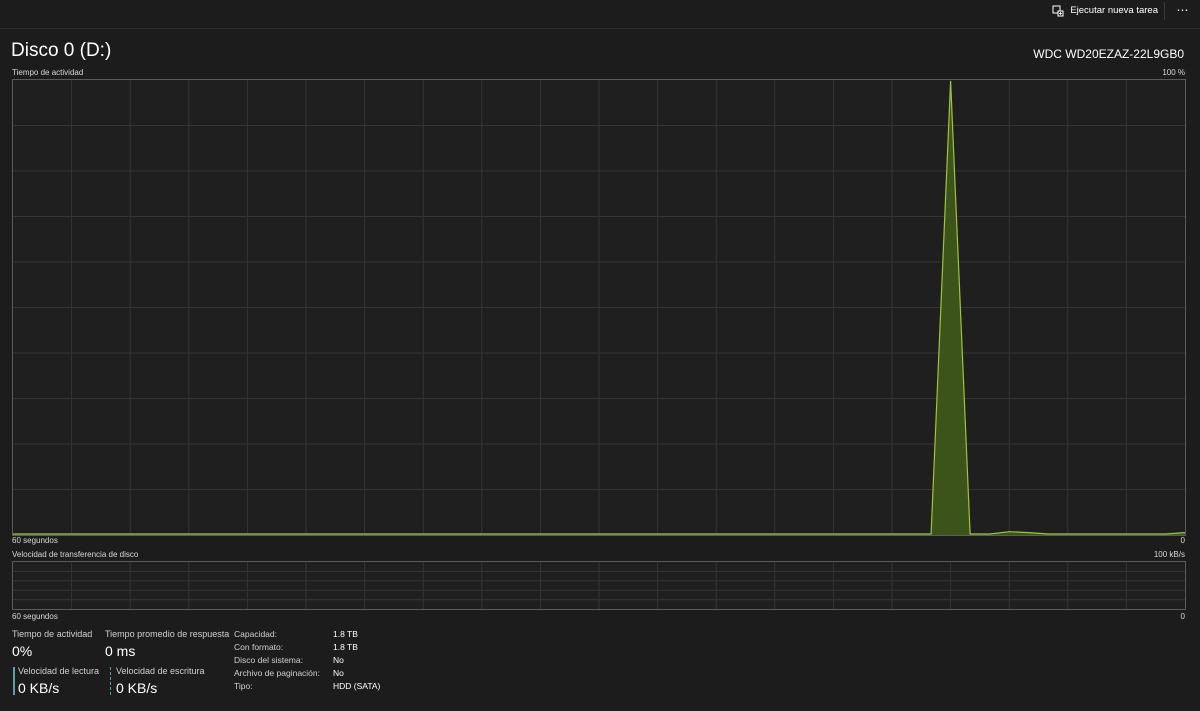 Image resolution: width=1200 pixels, height=711 pixels. I want to click on system-disk-label: Disco del sistema:, so click(268, 660).